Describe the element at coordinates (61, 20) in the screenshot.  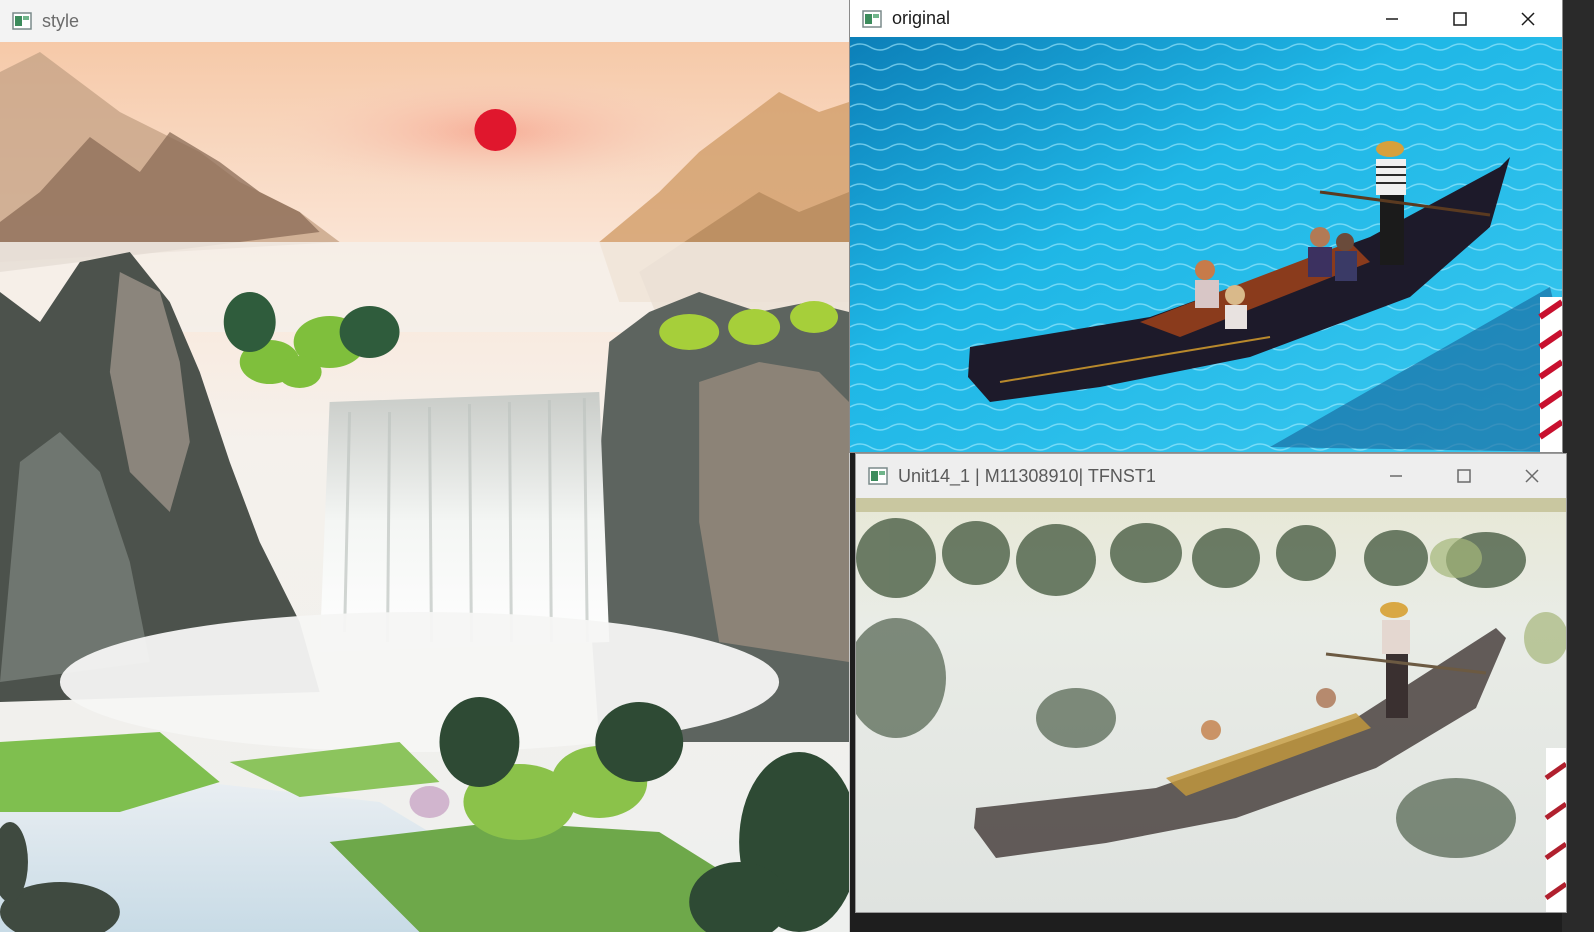
I see `window-title: style` at that location.